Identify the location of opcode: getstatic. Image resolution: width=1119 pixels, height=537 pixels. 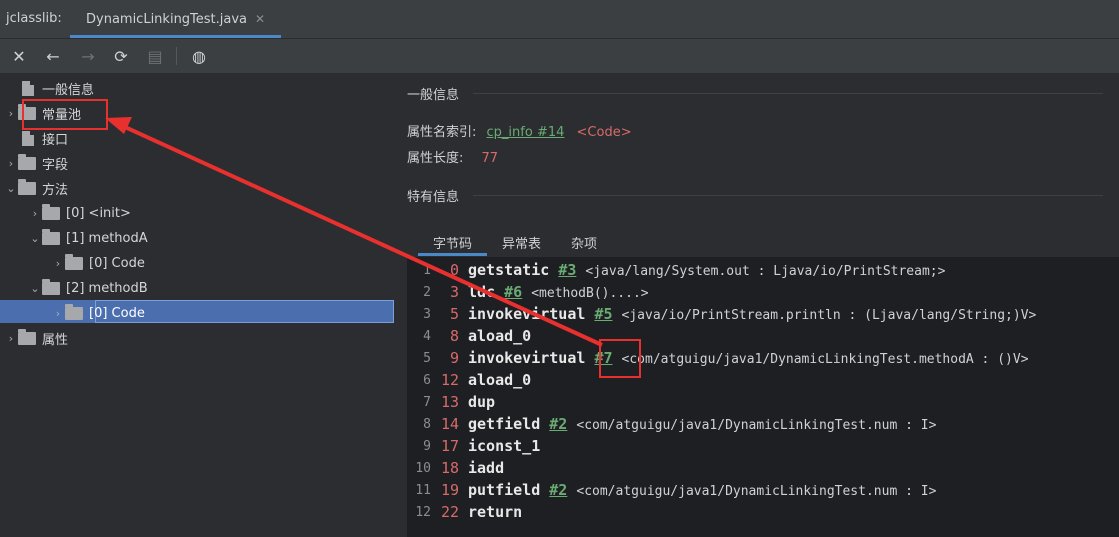
(509, 270).